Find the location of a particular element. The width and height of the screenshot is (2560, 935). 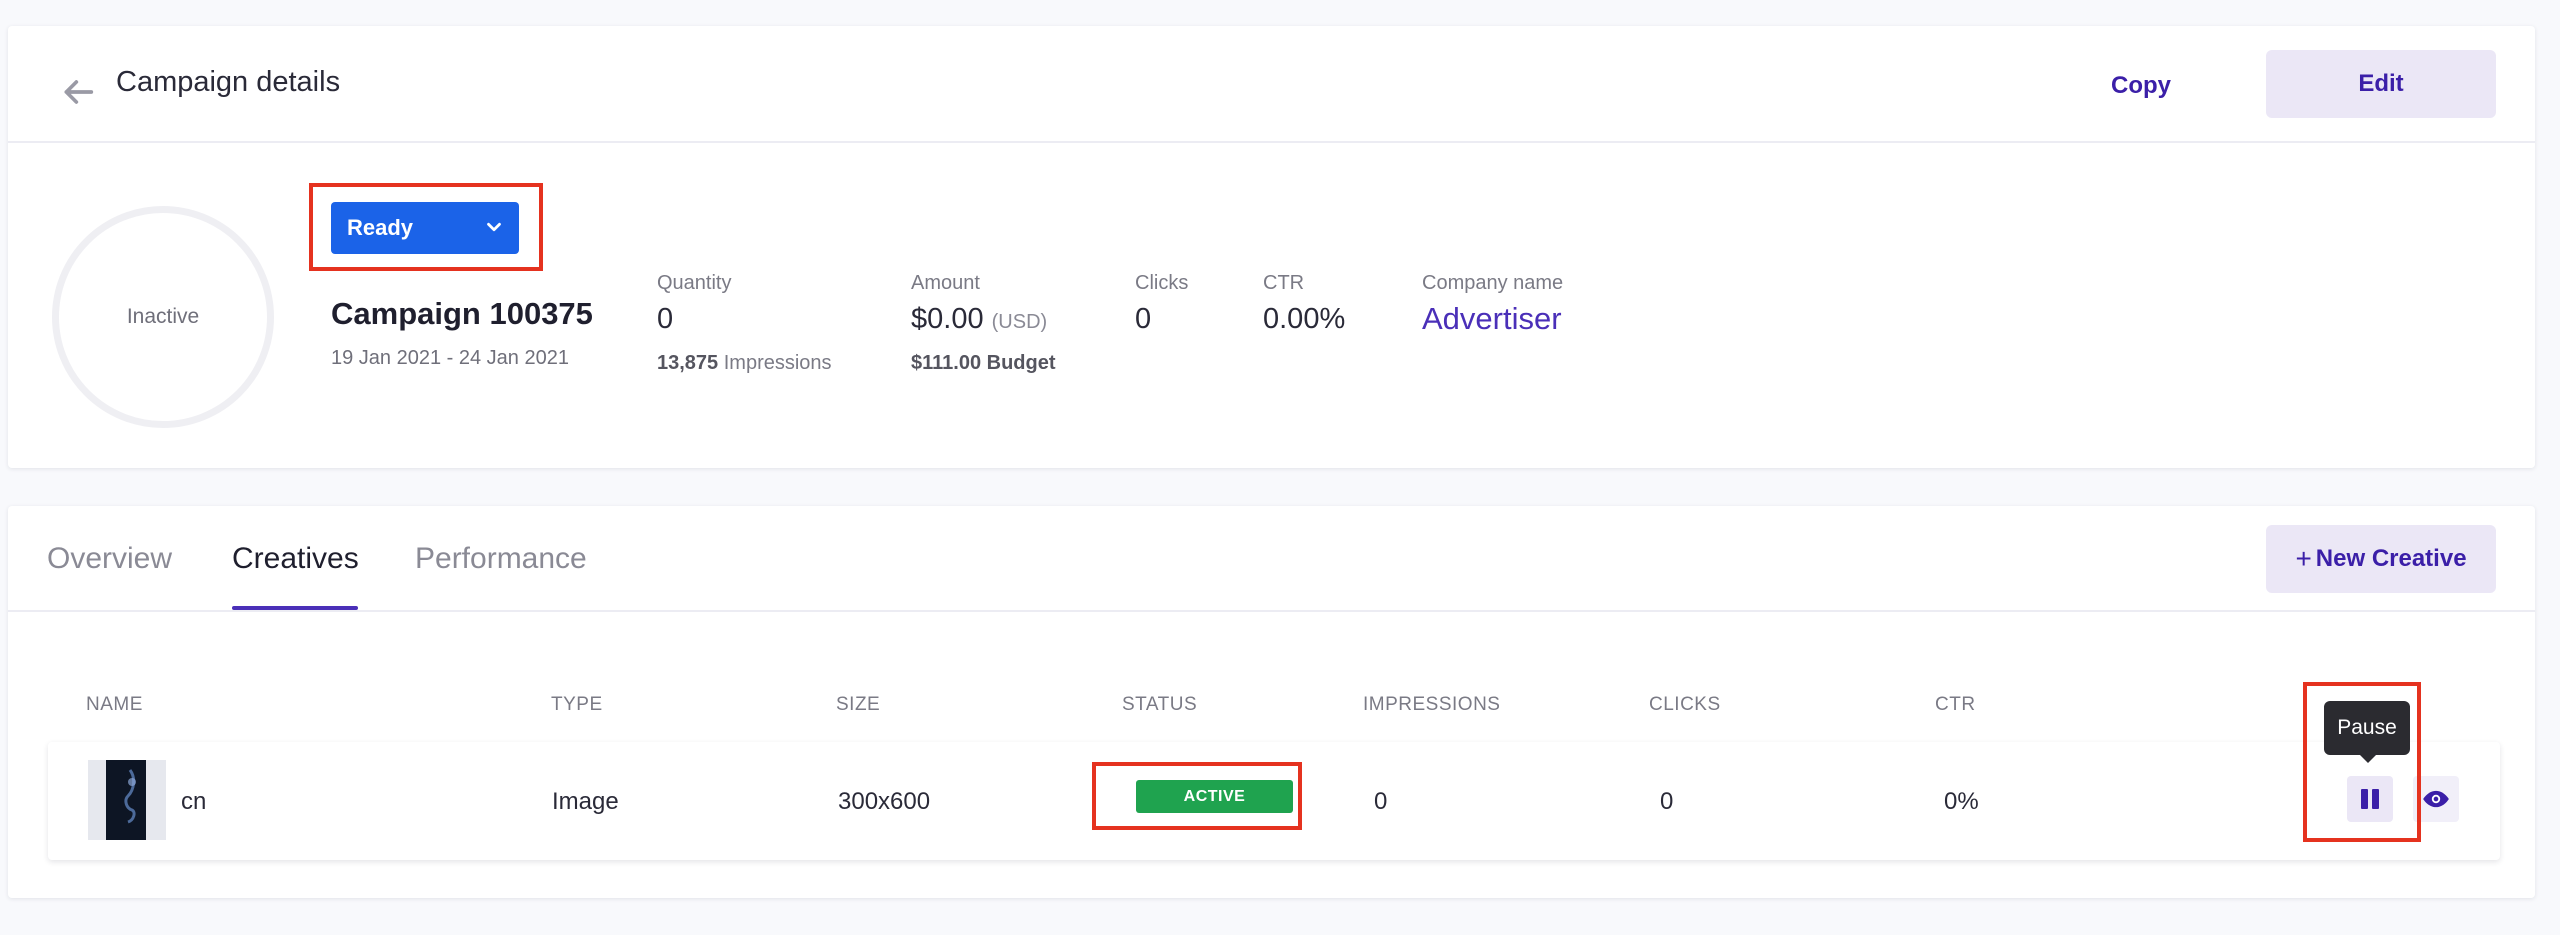

impressions-label: Impressions is located at coordinates (777, 363).